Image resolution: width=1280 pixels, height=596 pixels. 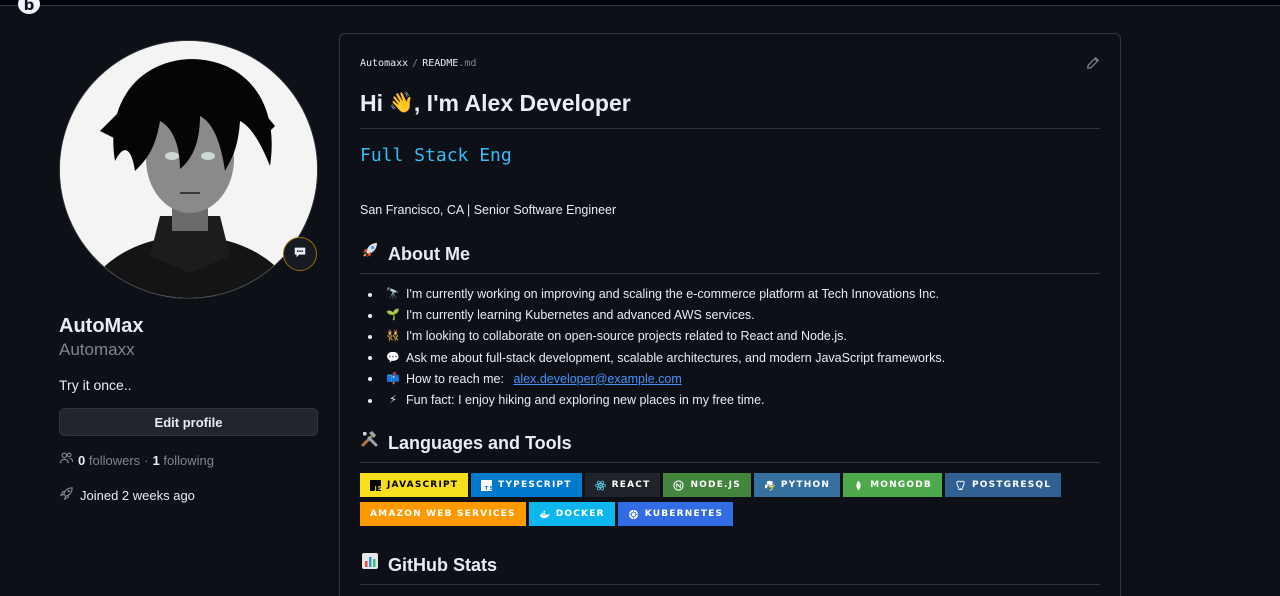 I want to click on badge-postgresql: PostgreSQL, so click(x=1003, y=485).